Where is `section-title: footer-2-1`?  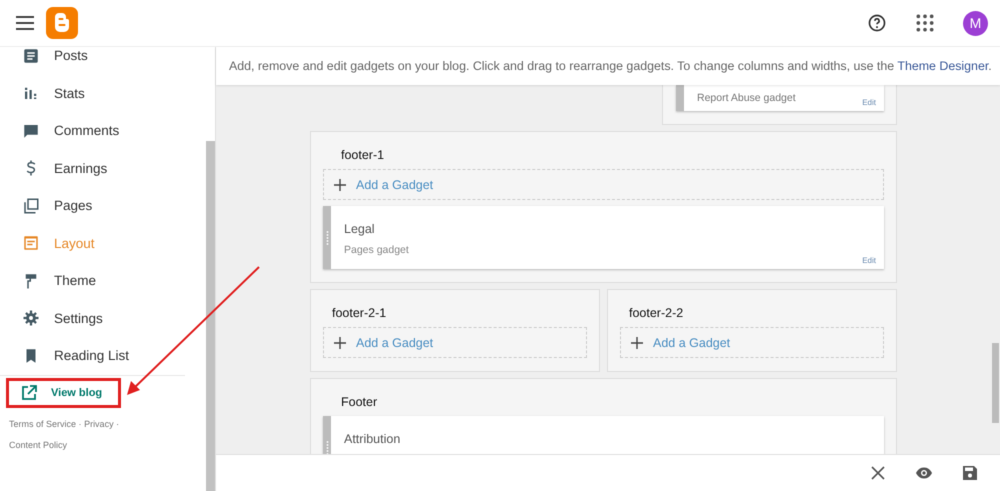 section-title: footer-2-1 is located at coordinates (359, 313).